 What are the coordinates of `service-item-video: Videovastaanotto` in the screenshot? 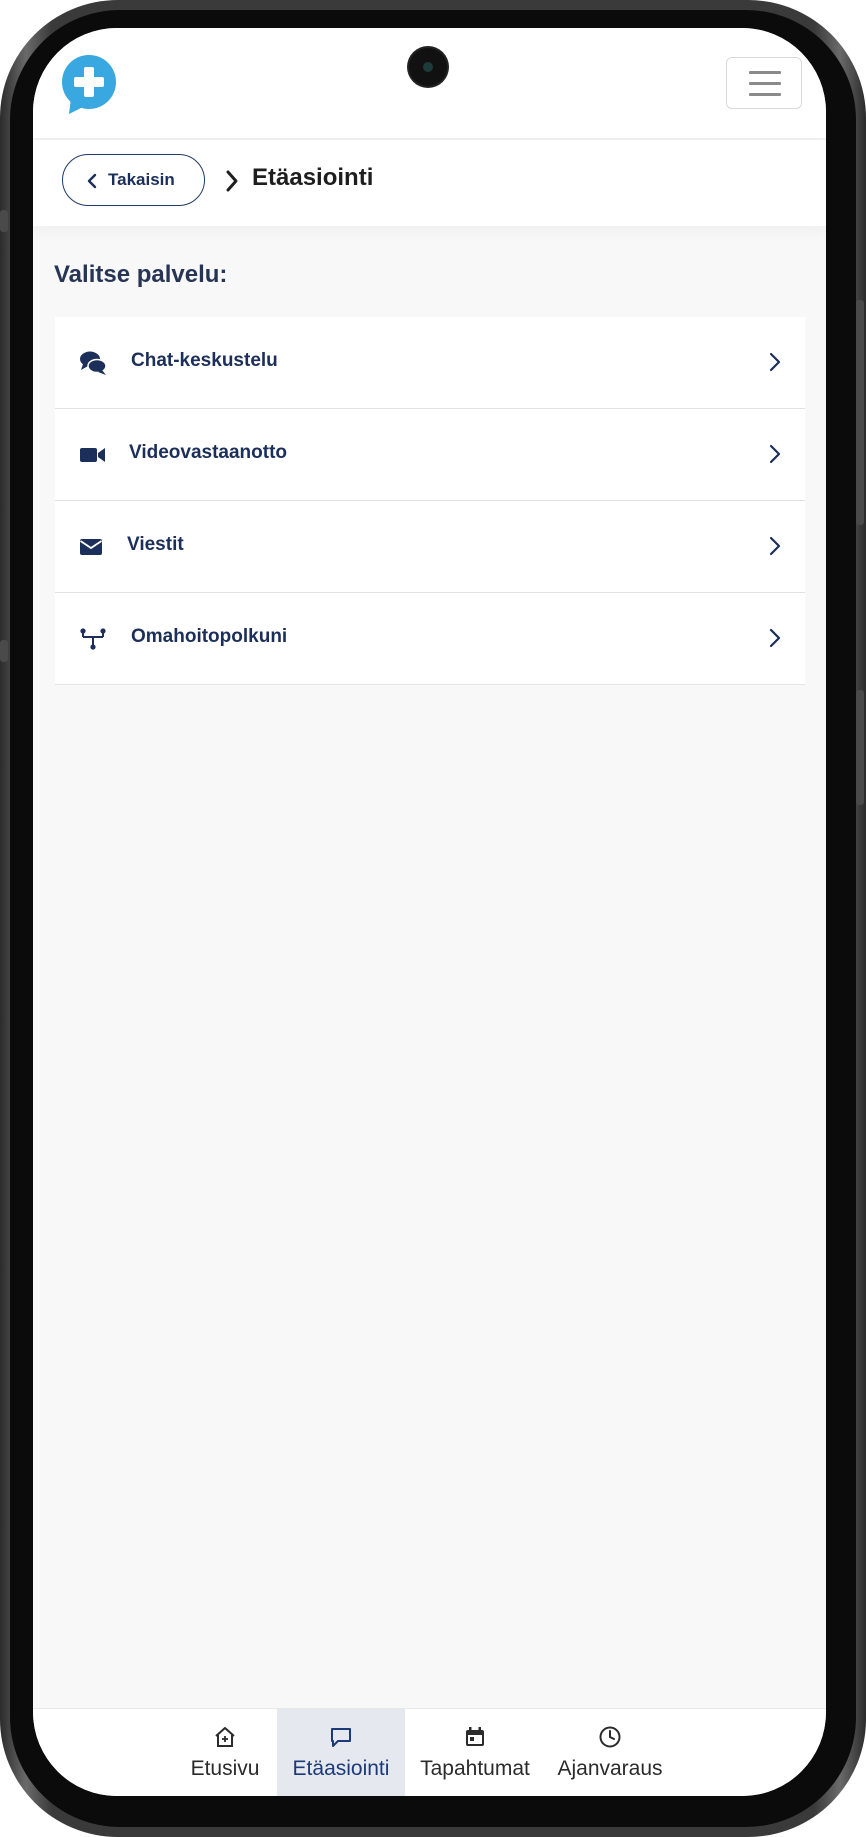 It's located at (430, 455).